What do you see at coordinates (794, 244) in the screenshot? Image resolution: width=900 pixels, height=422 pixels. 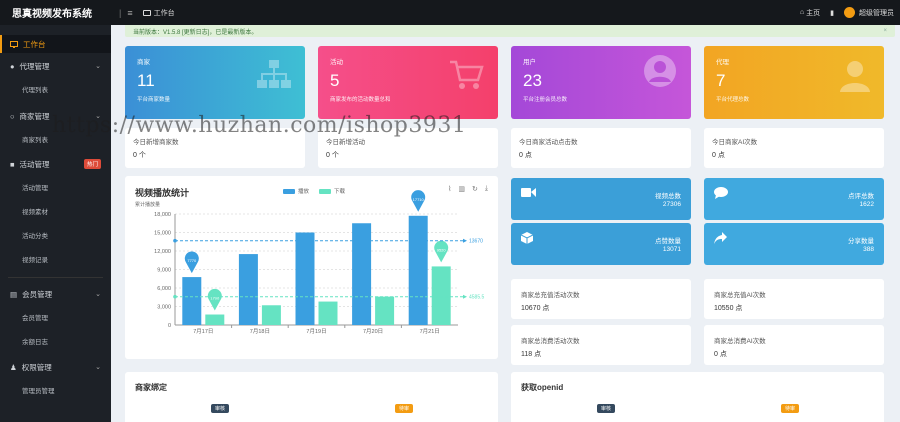 I see `tile-shares: 分享数量 388` at bounding box center [794, 244].